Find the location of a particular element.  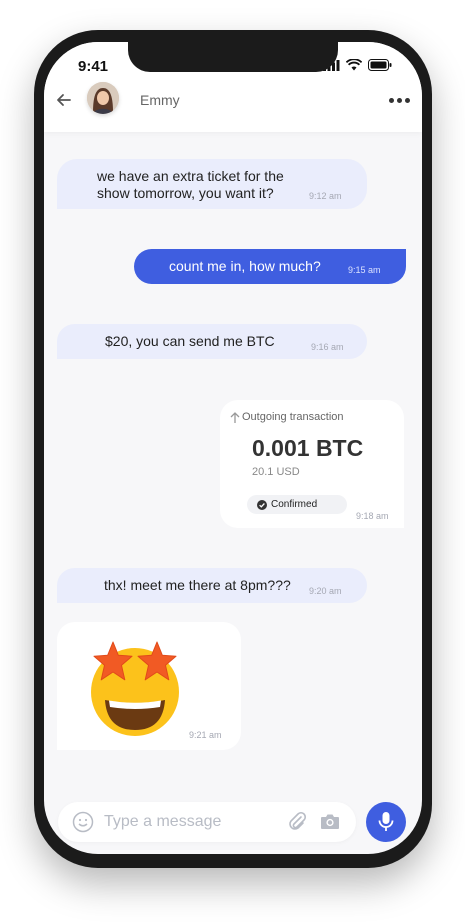

contact-name: Emmy is located at coordinates (160, 100).